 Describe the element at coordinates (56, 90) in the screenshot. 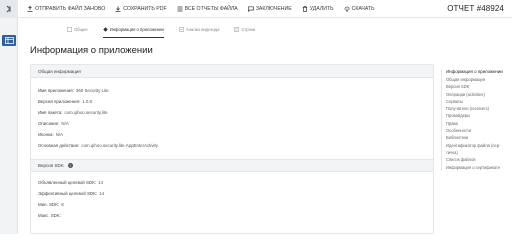

I see `row-label: Имя приложения:` at that location.